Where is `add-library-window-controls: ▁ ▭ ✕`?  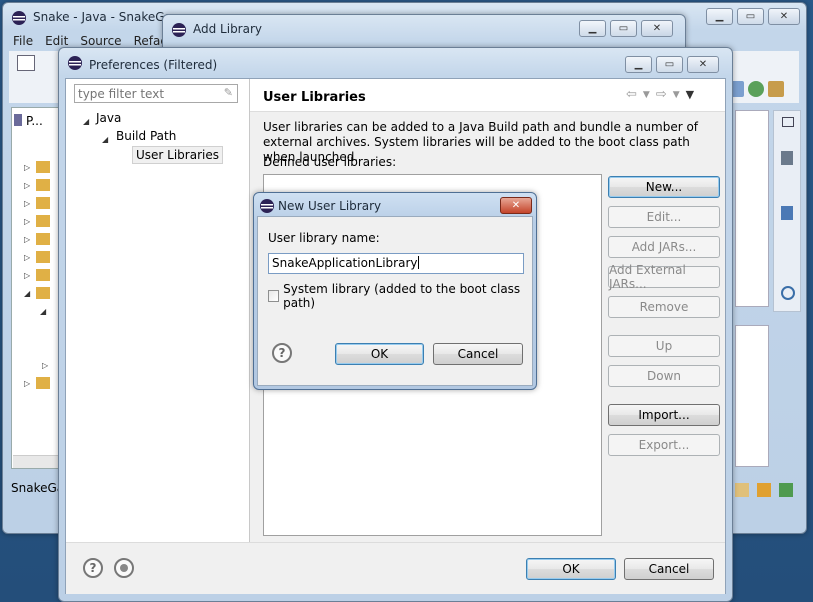 add-library-window-controls: ▁ ▭ ✕ is located at coordinates (626, 28).